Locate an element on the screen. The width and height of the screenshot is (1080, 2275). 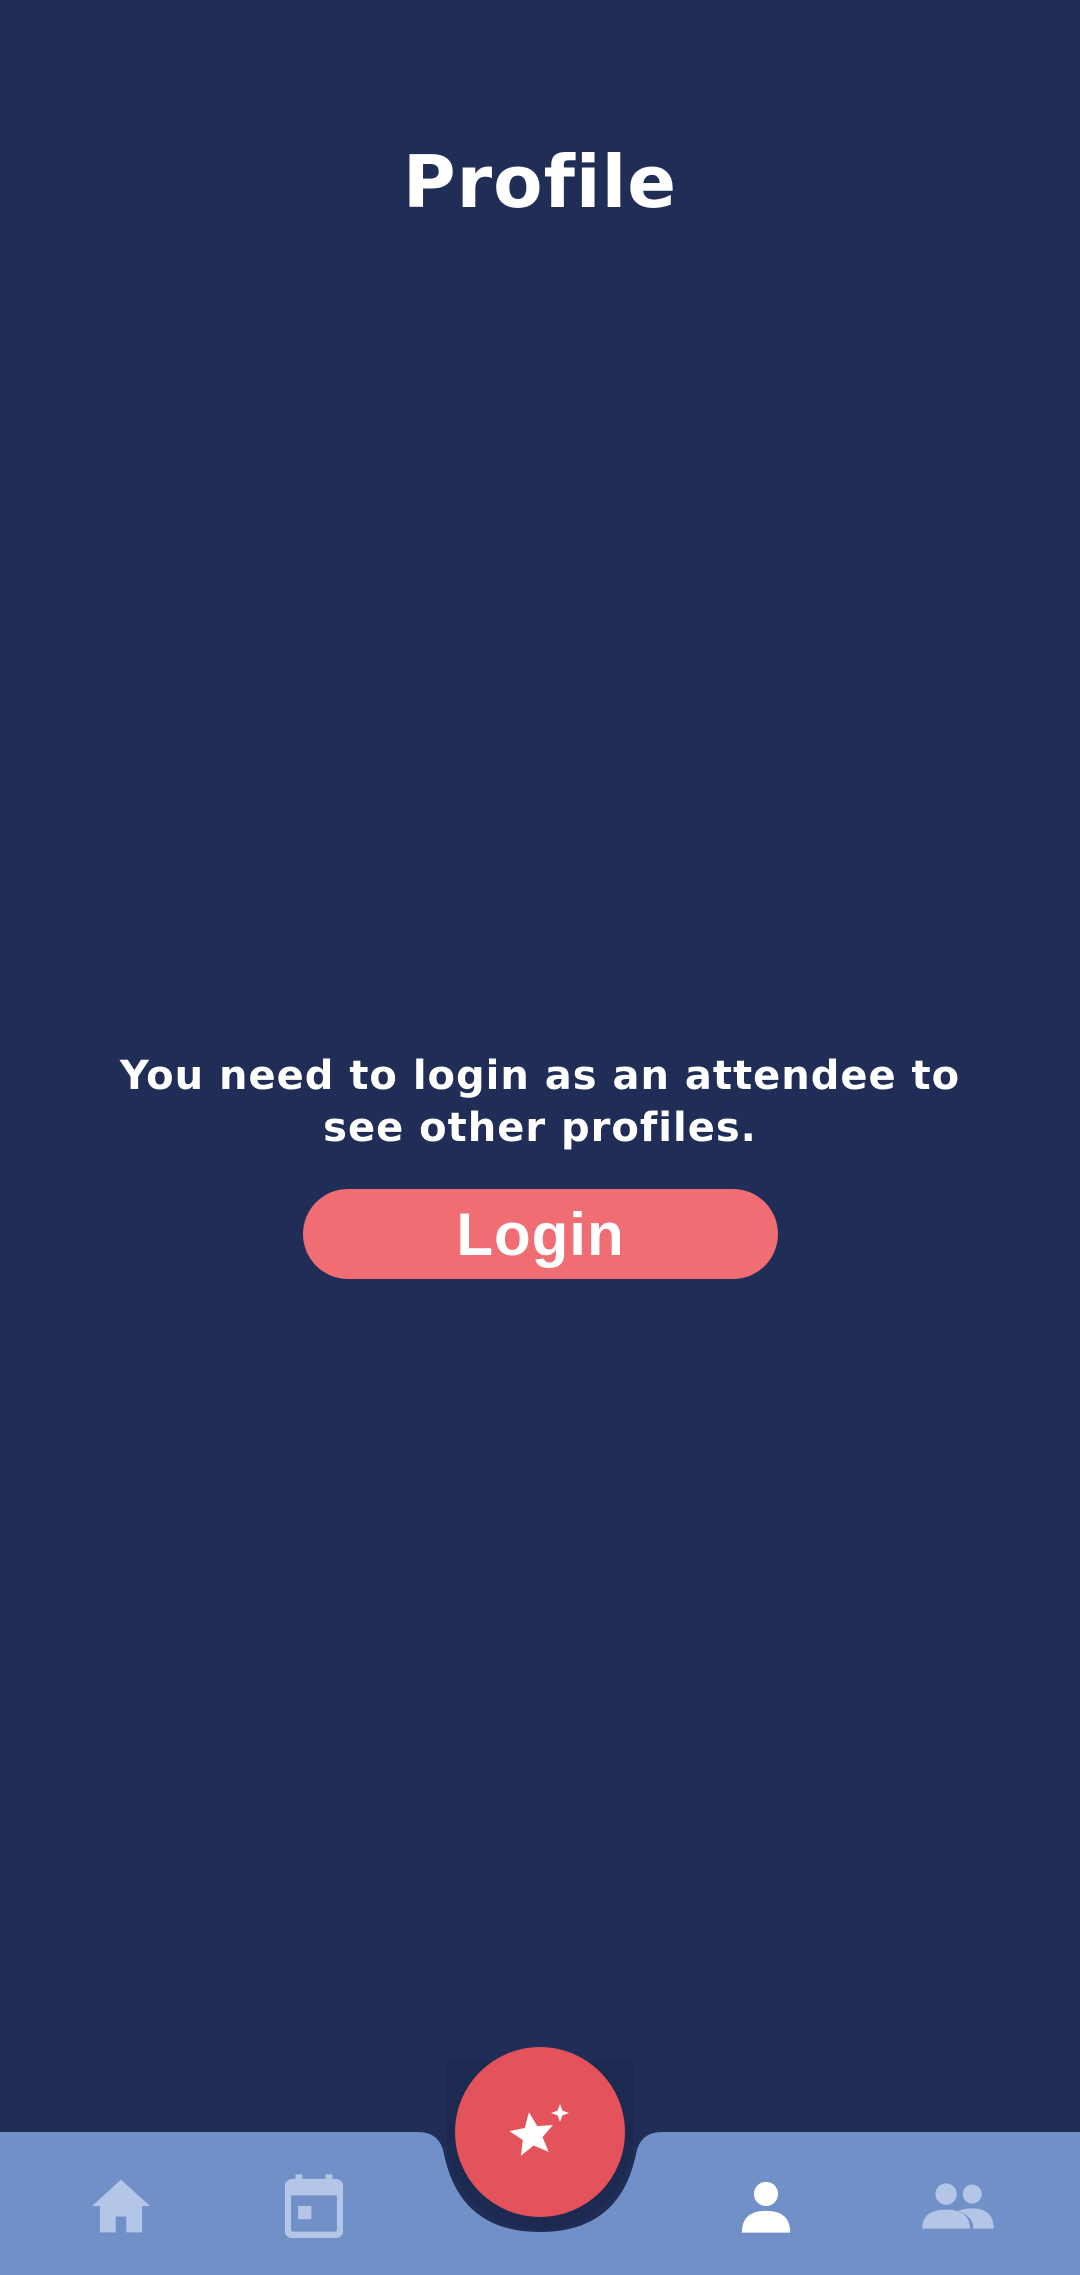
sparkle-star-icon is located at coordinates (539, 2130).